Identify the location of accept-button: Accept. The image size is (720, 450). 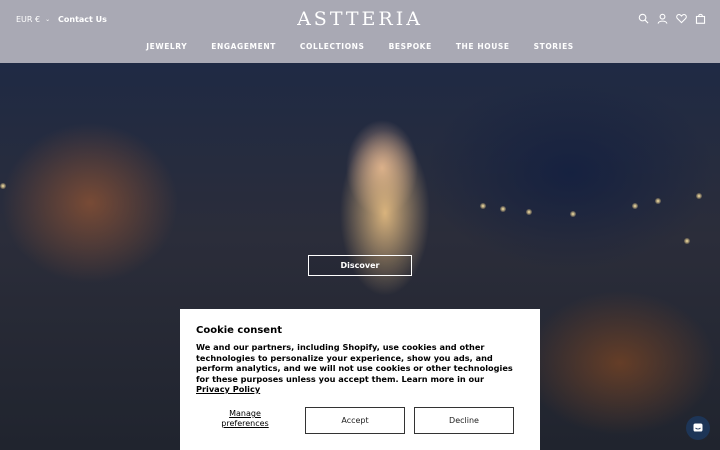
(355, 420).